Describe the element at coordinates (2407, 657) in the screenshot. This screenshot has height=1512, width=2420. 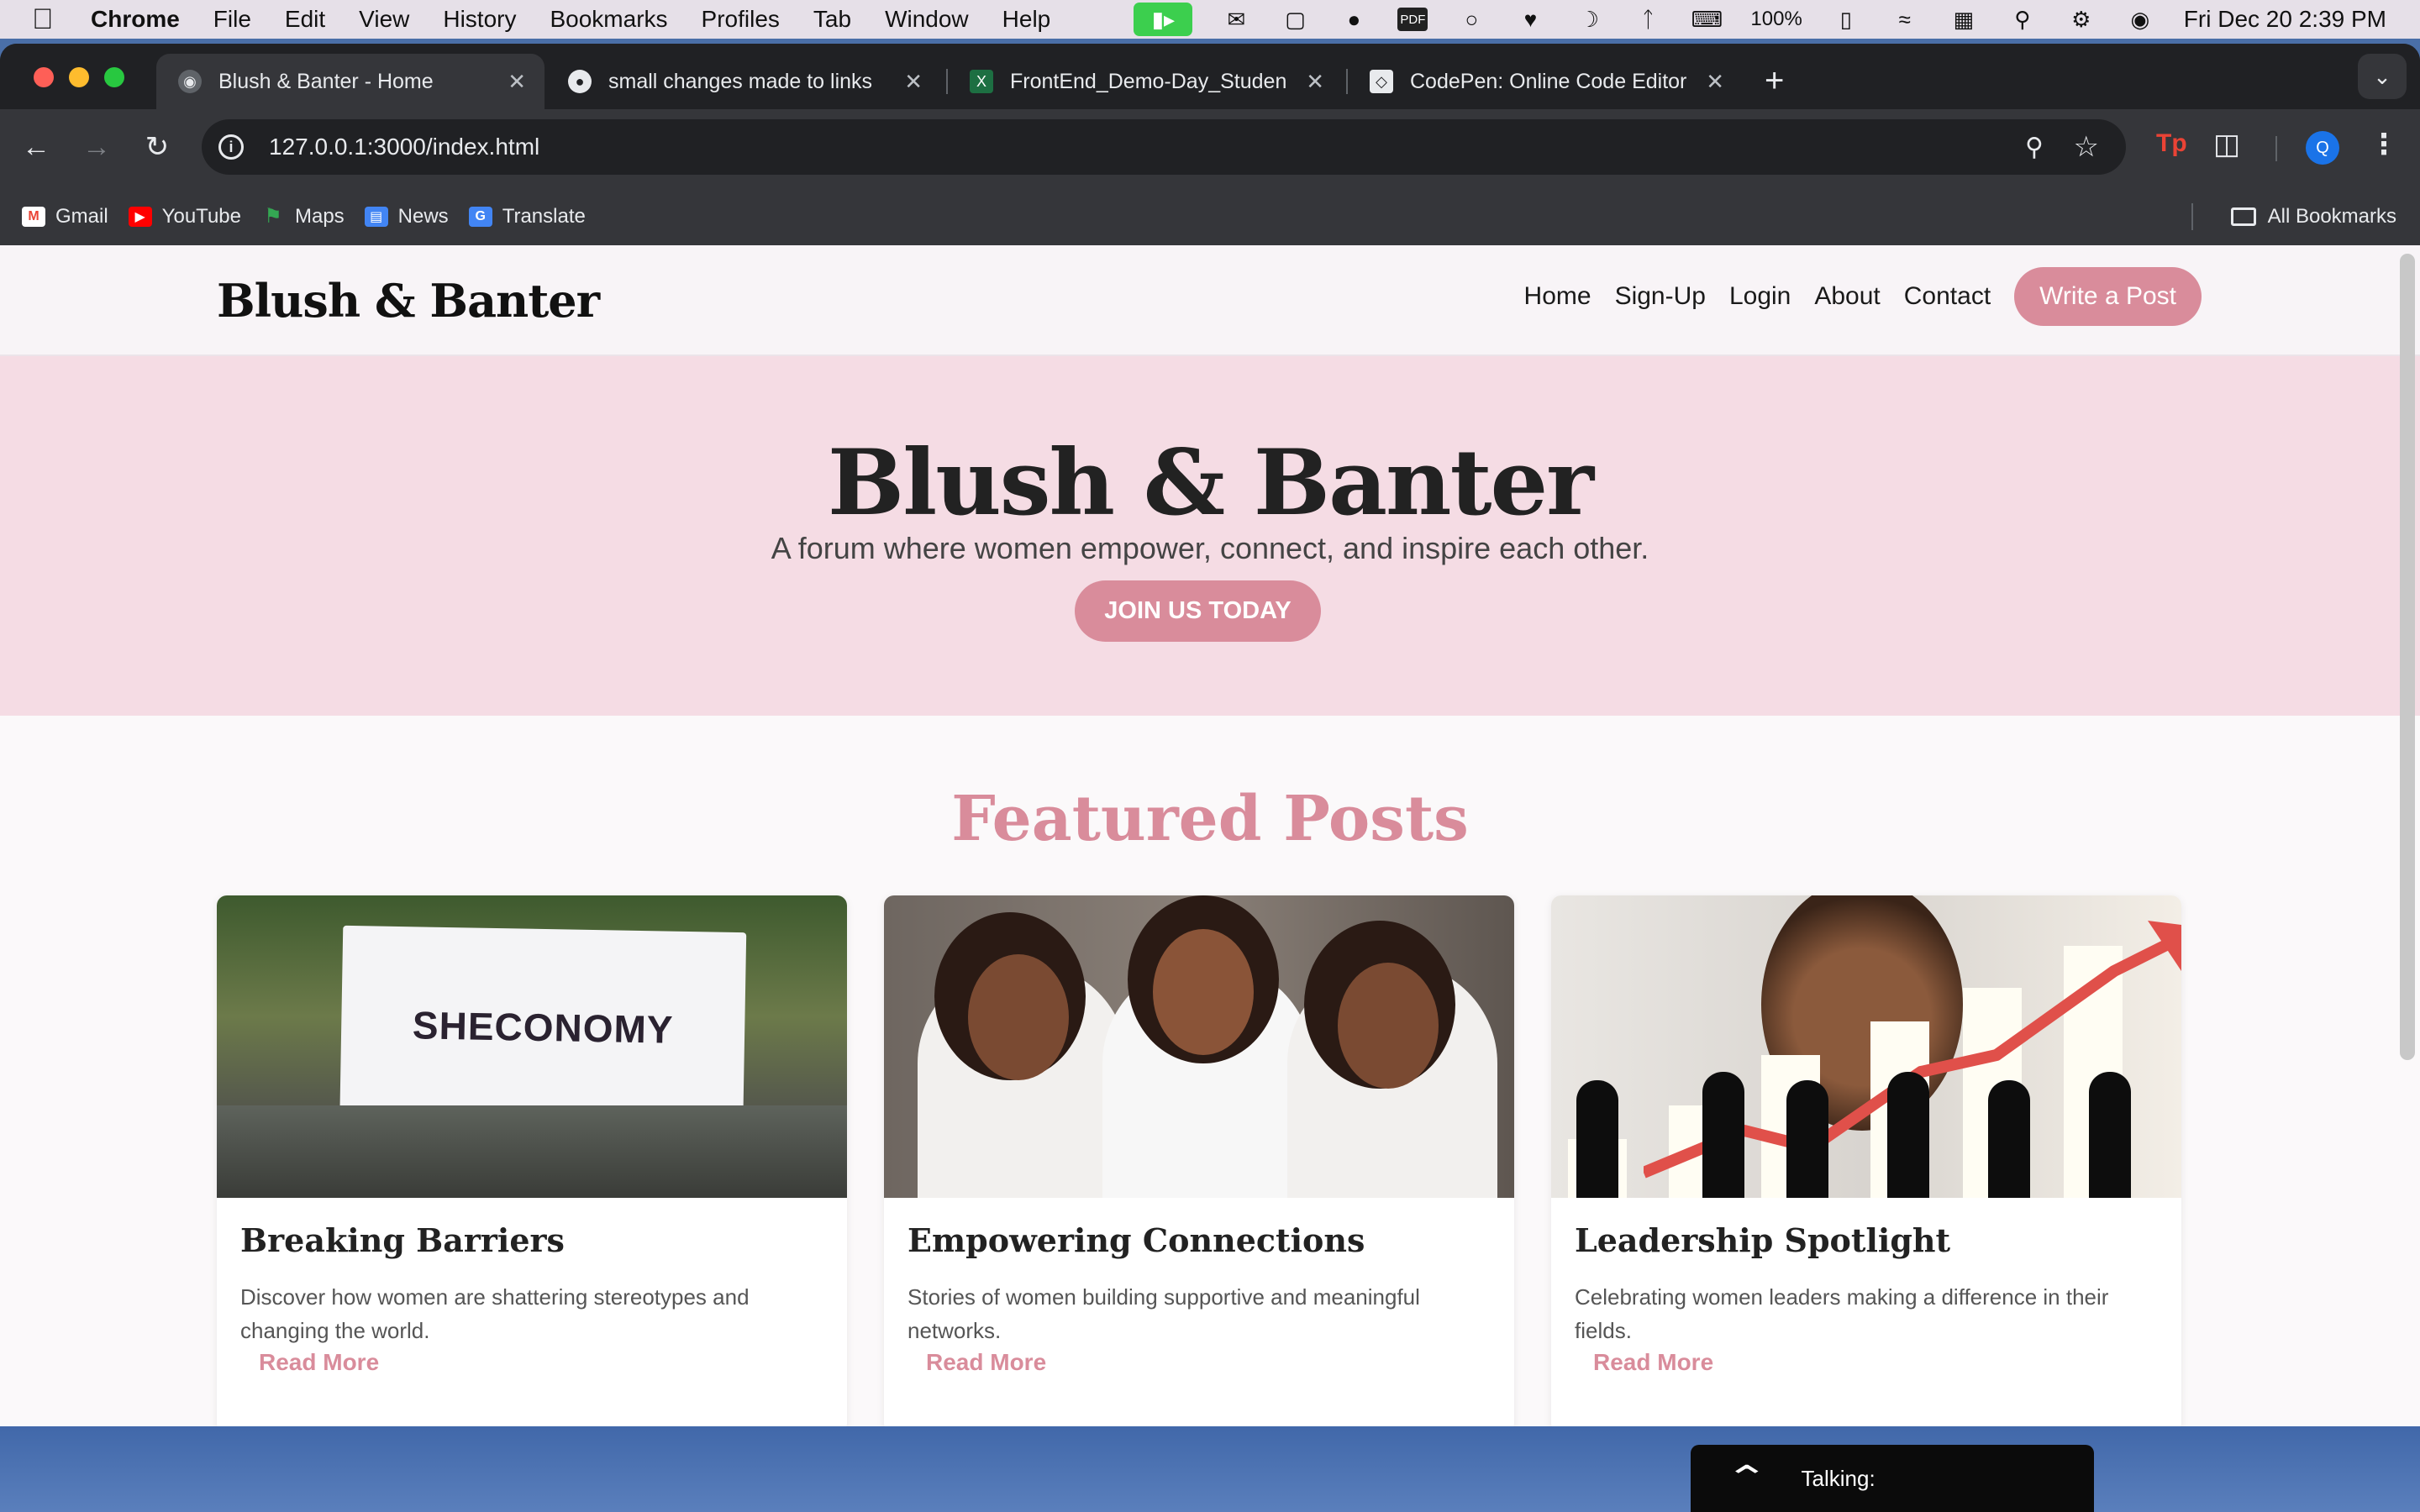
I see `page-scrollbar` at that location.